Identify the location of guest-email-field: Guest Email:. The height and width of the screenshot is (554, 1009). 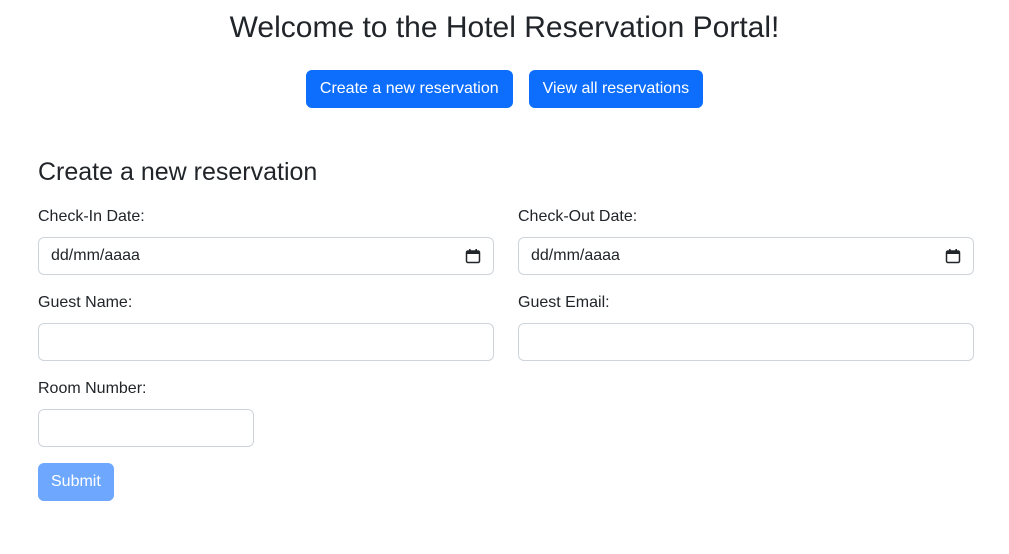
(746, 327).